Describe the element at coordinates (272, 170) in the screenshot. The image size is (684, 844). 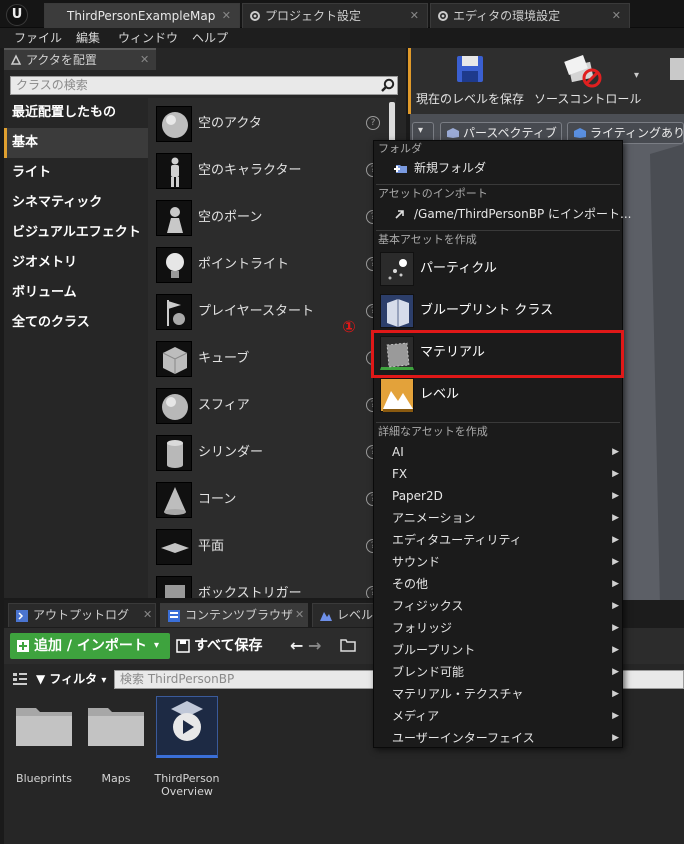
I see `actor-item-empty-character: 空のキャラクター ?` at that location.